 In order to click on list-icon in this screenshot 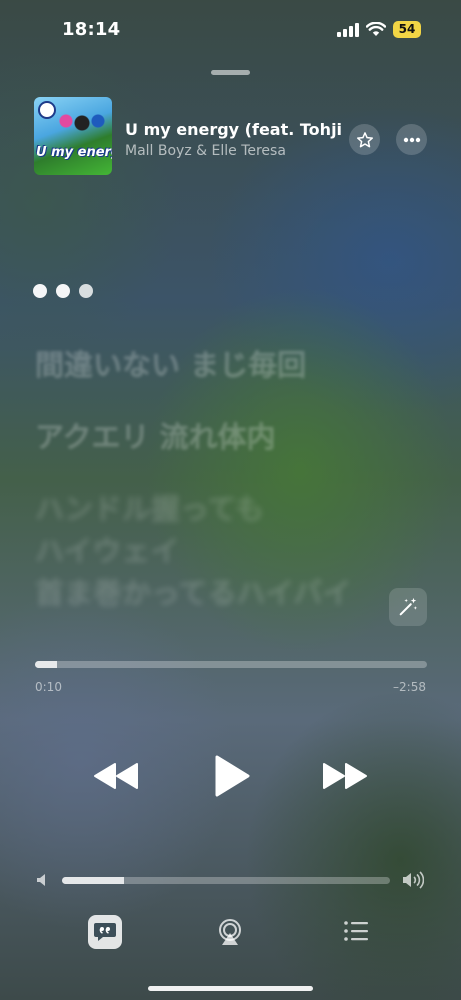, I will do `click(356, 931)`.